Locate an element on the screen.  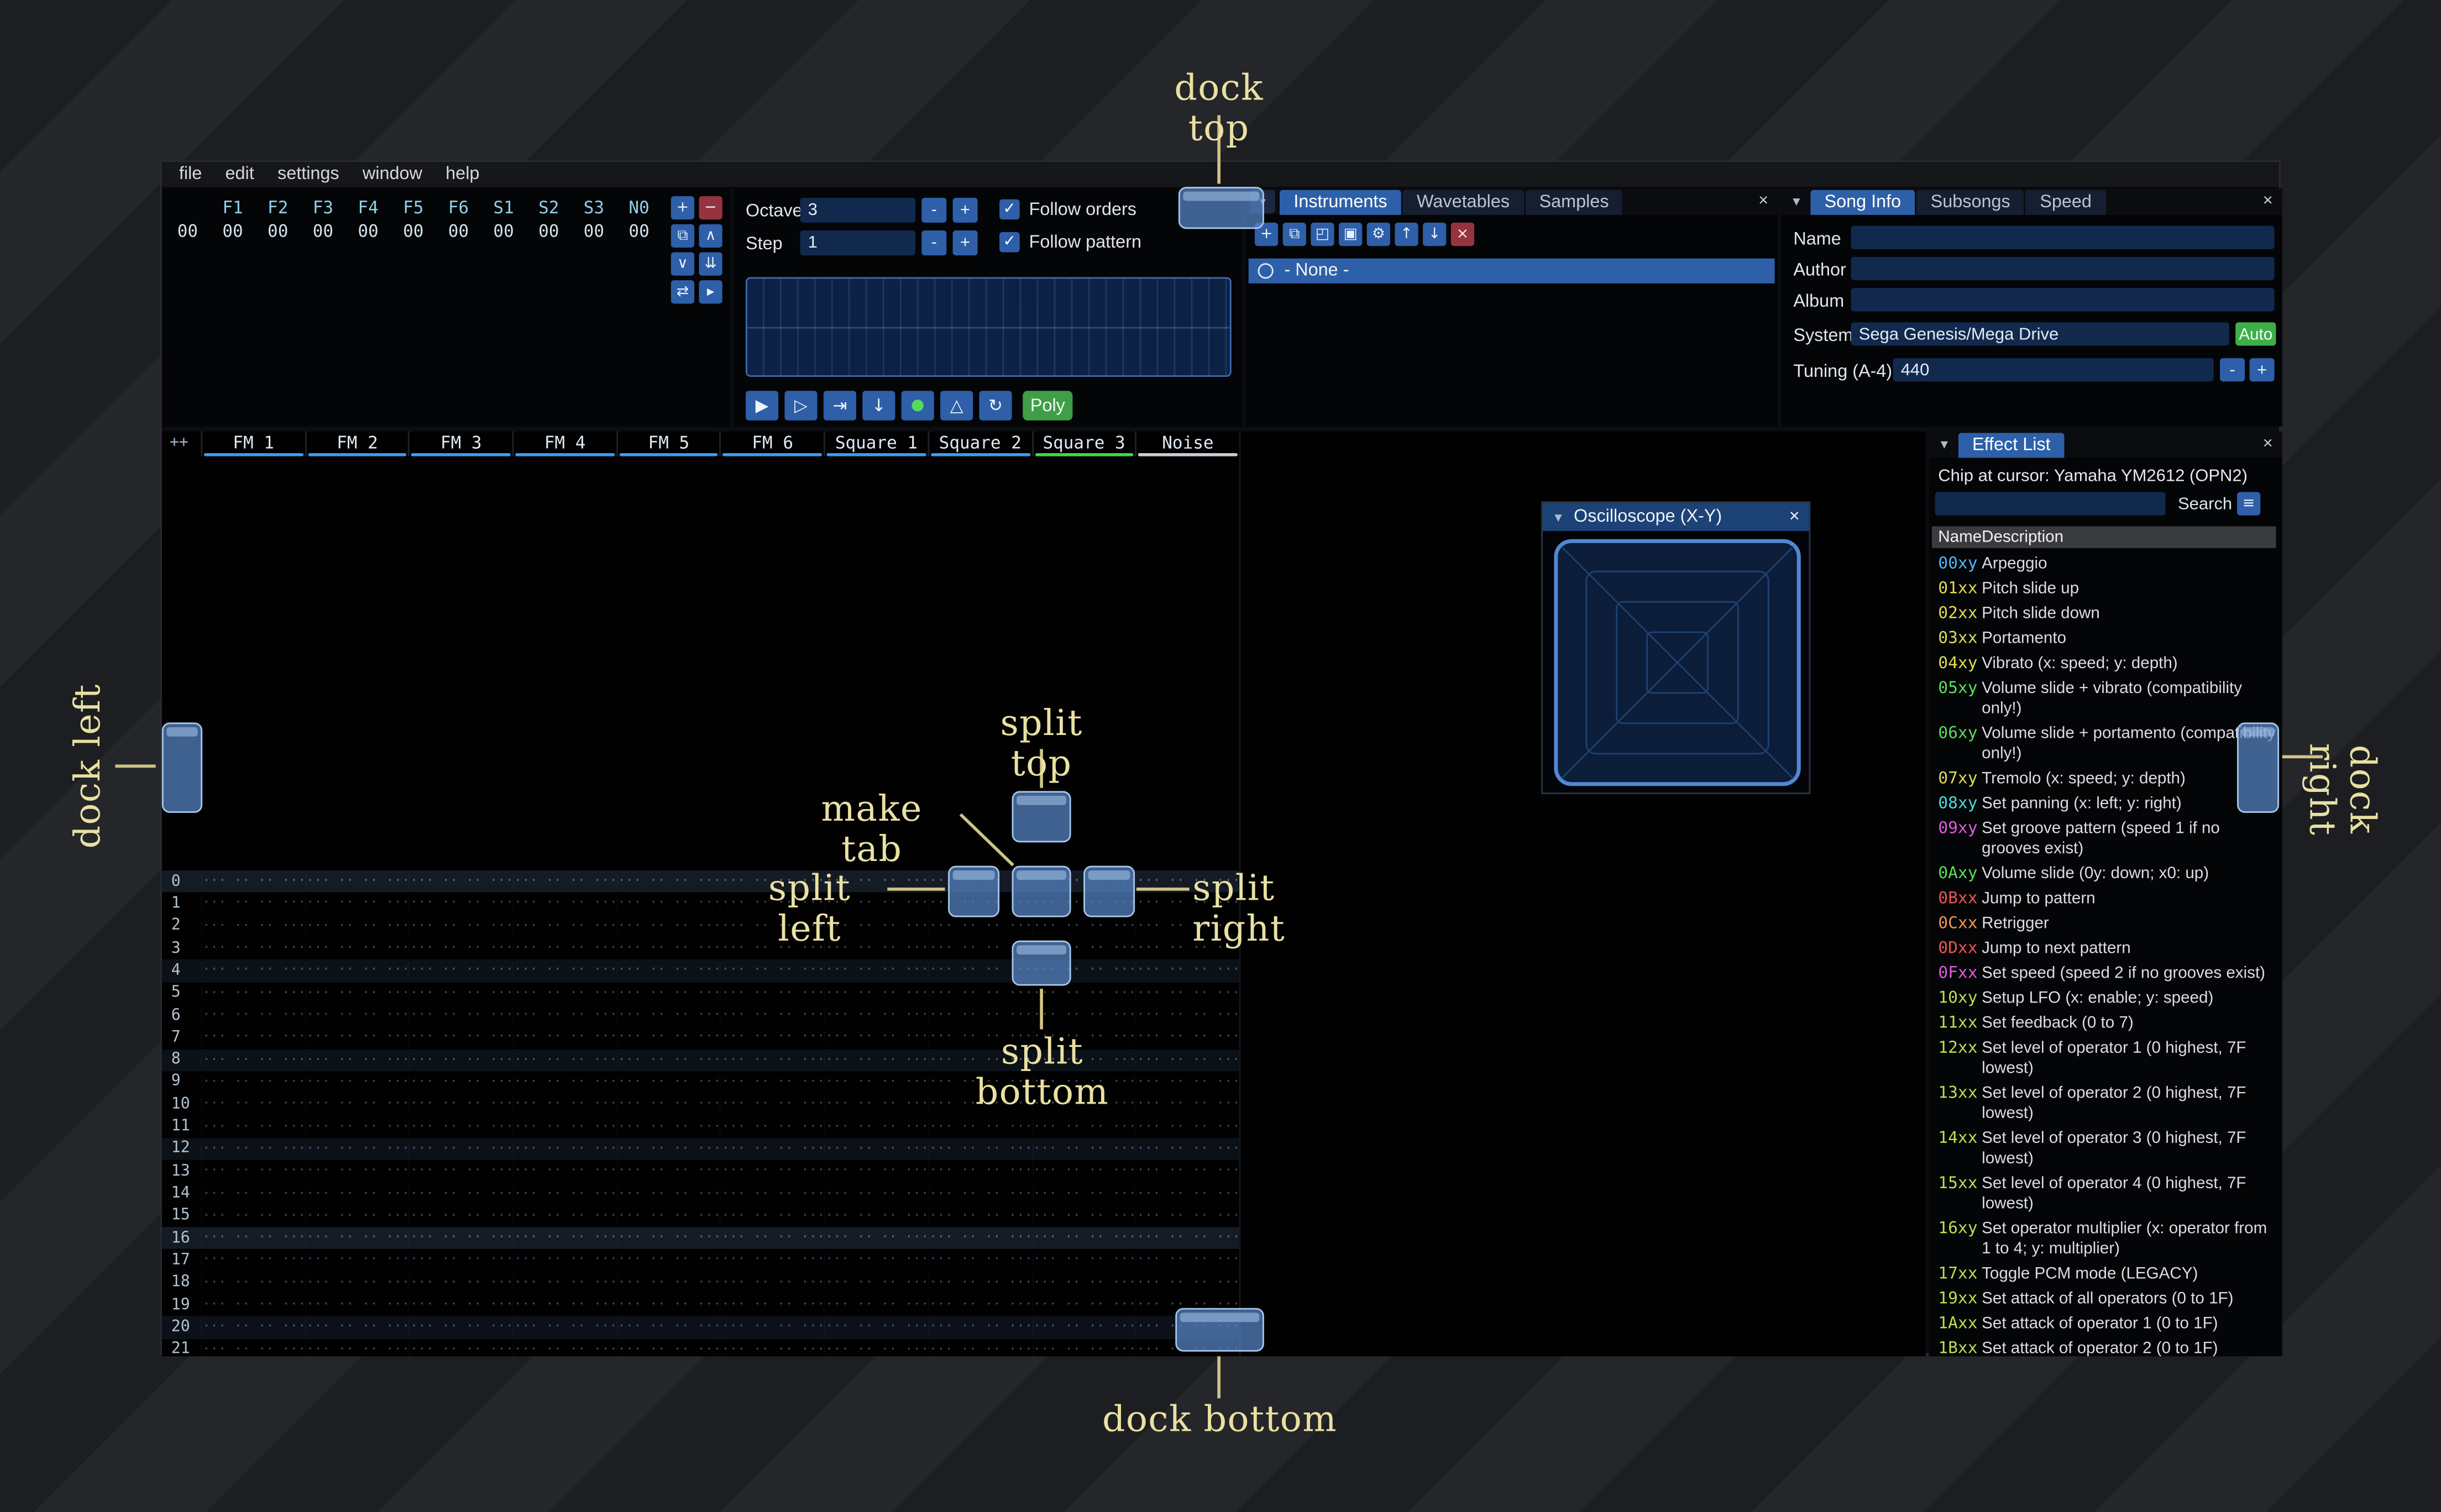
effect-row: 10xy Setup LFO (x: enable; y: speed) is located at coordinates (2107, 999).